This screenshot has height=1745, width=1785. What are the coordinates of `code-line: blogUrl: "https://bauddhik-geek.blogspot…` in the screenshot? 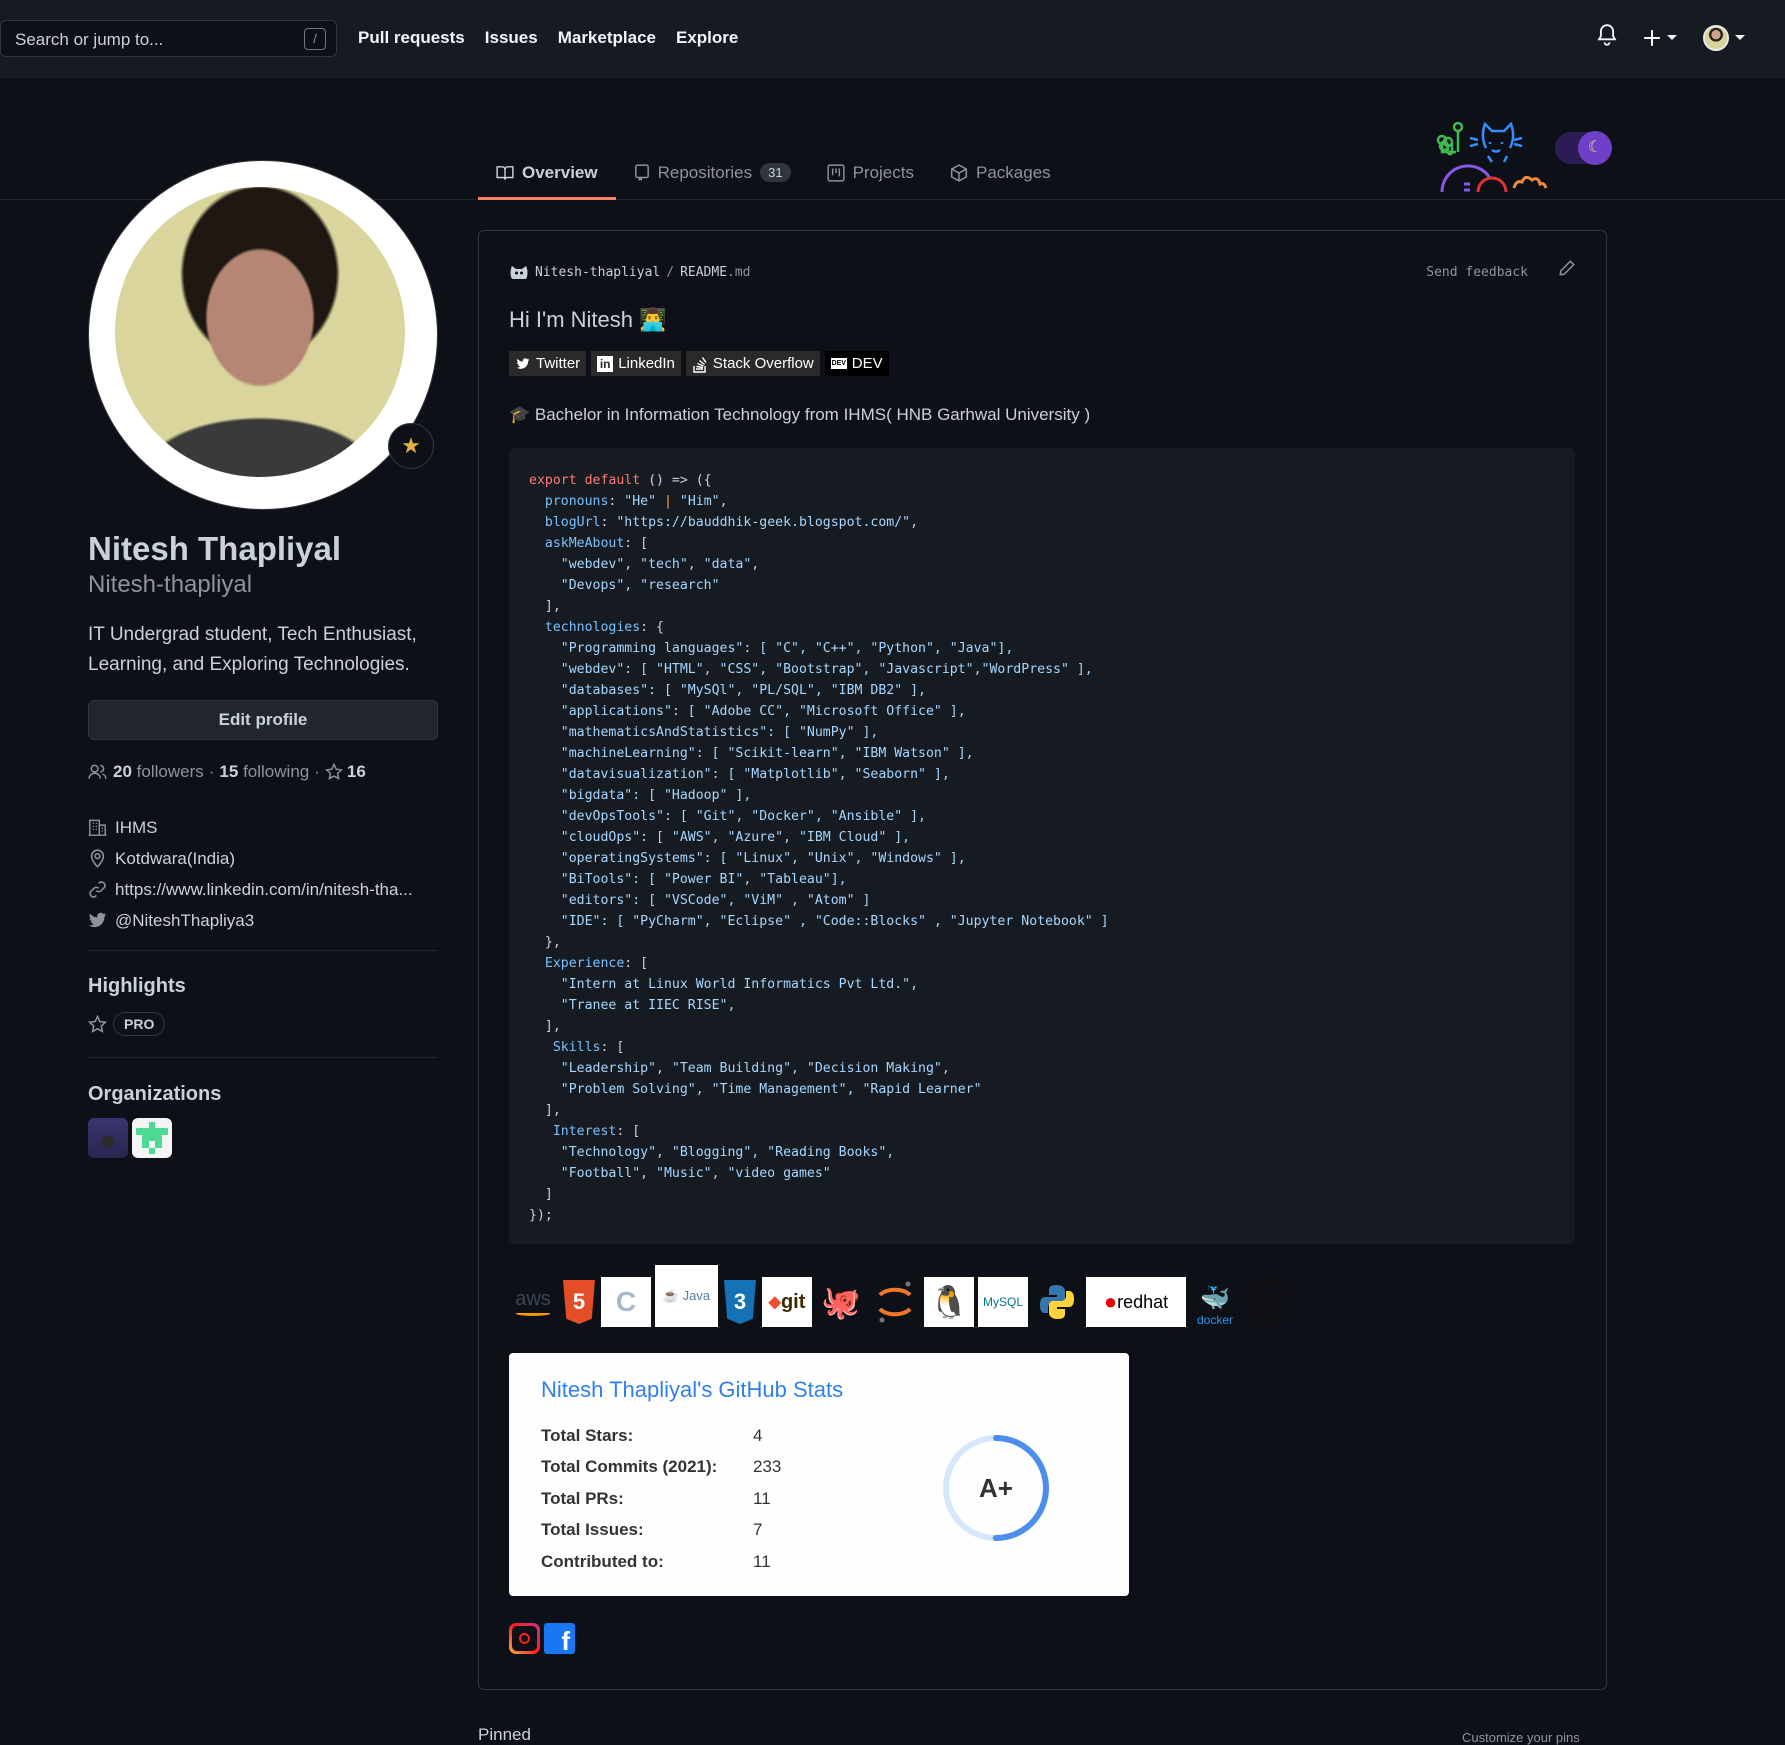 It's located at (724, 522).